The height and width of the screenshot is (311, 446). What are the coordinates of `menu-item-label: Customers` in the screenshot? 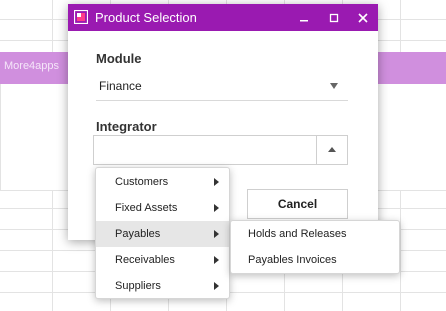 It's located at (142, 182).